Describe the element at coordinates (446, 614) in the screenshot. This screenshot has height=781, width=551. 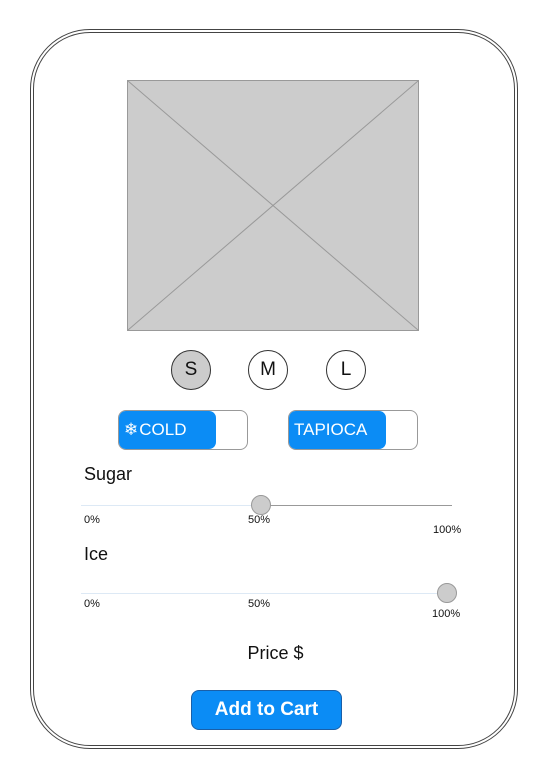
I see `ice-tick-100: 100%` at that location.